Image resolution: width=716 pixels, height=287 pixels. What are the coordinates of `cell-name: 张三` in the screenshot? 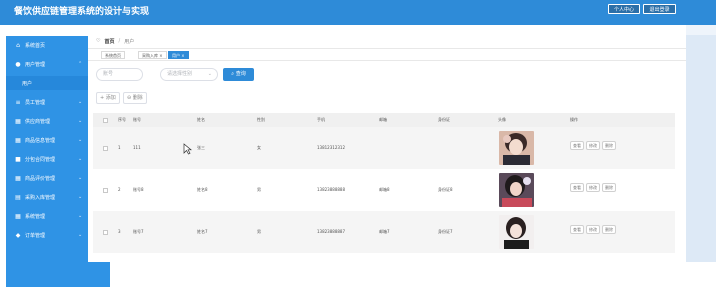 It's located at (201, 147).